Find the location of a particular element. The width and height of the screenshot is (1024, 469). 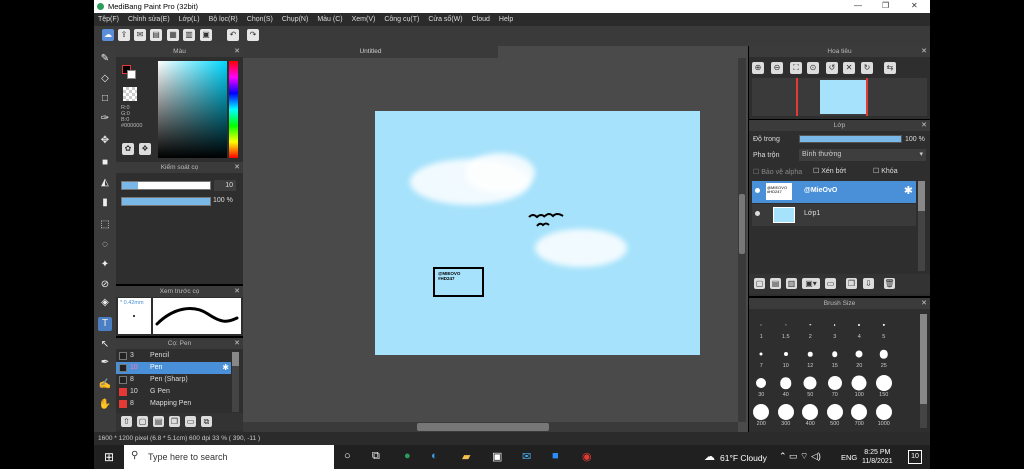

menu-snap: Chụp(N) is located at coordinates (295, 19).